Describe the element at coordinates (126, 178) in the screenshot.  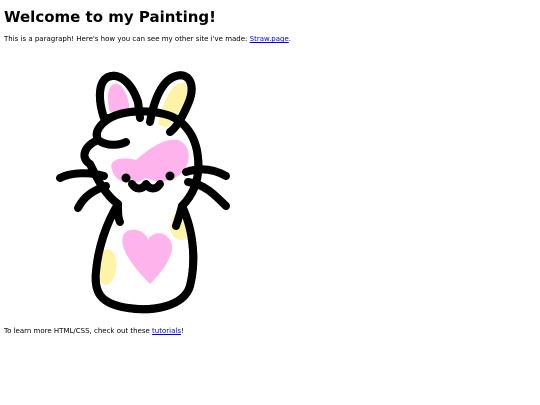
I see `left-eye` at that location.